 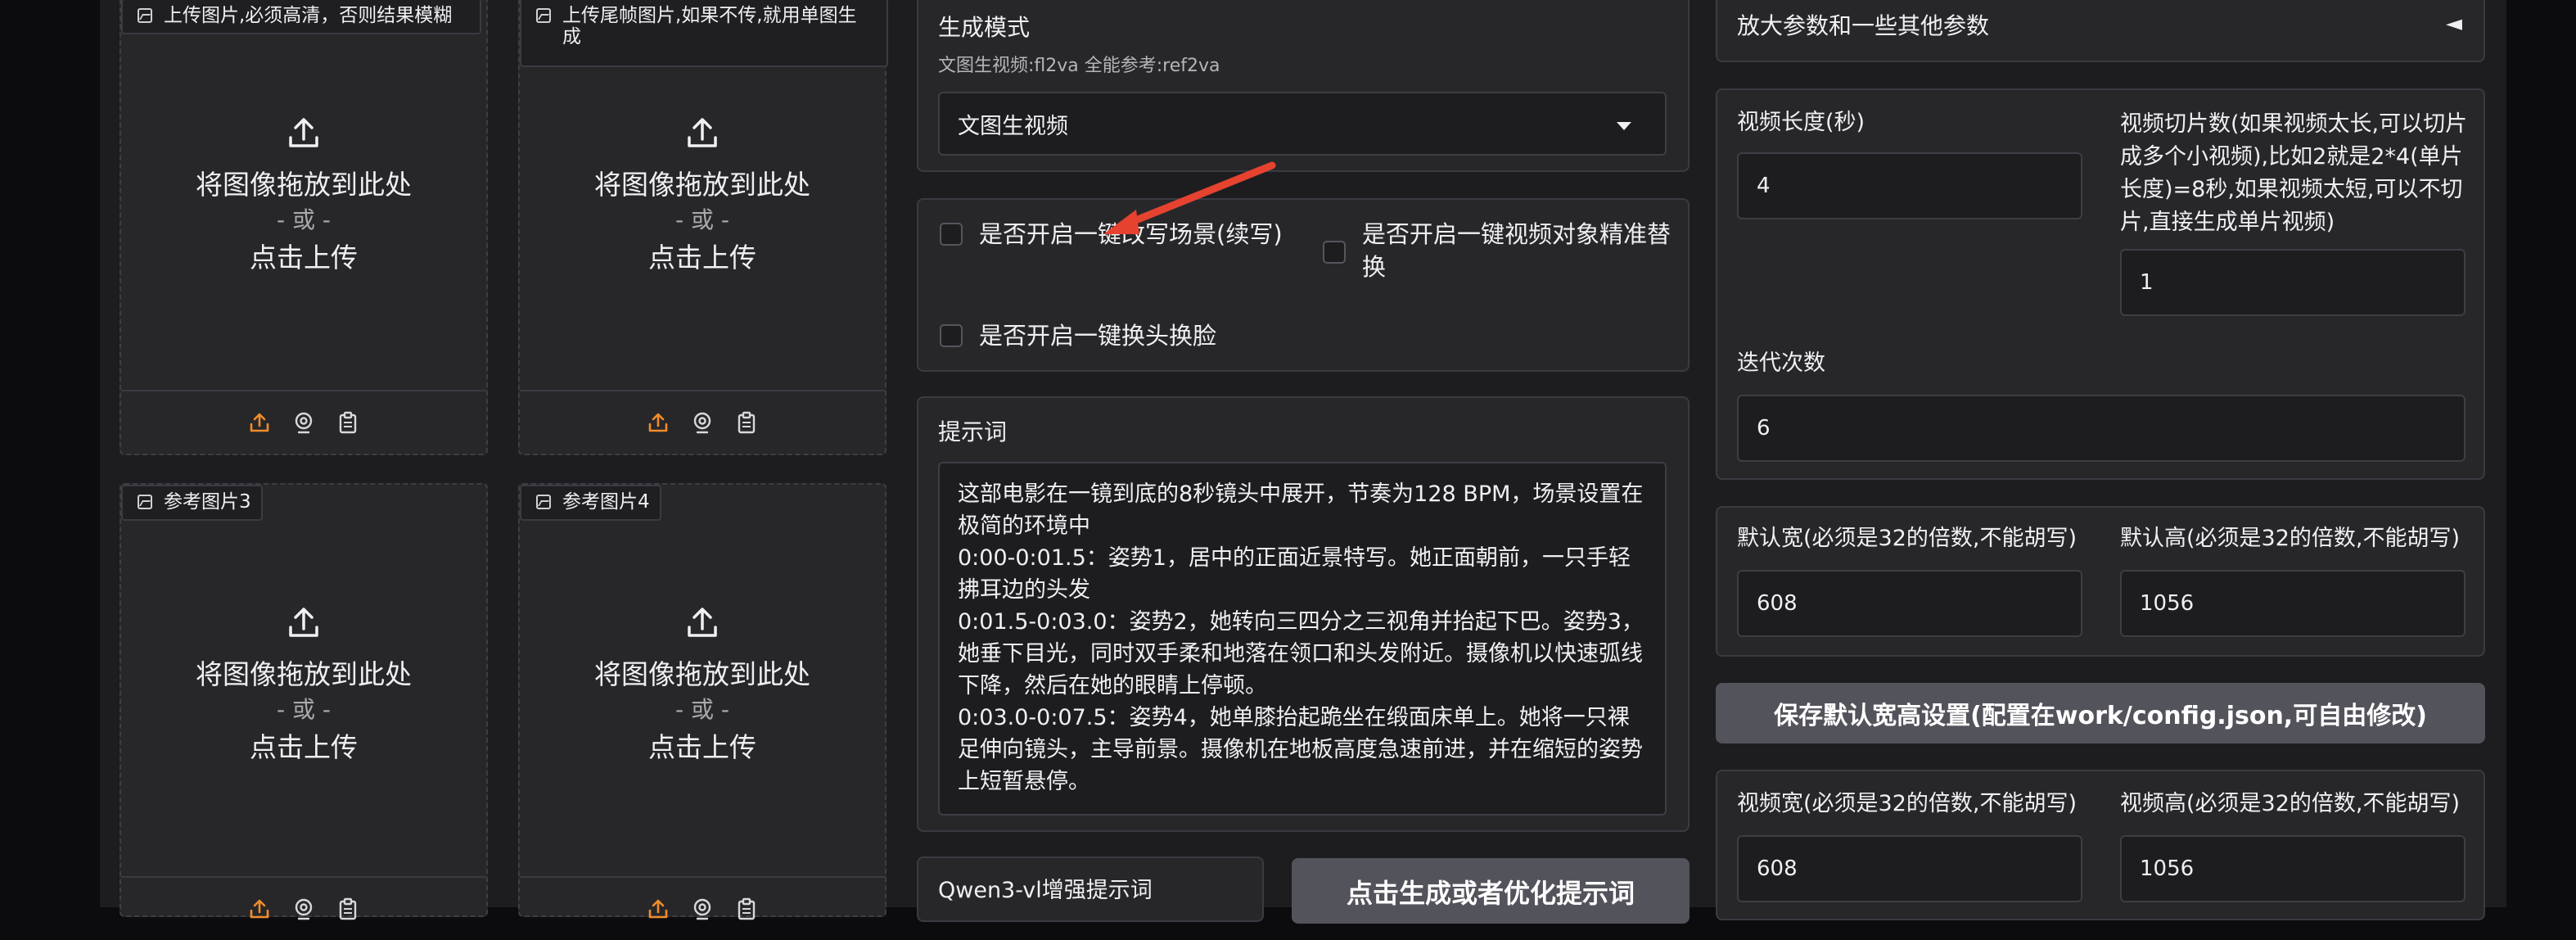 I want to click on params-accordion: 放大参数和一些其他参数 ◄, so click(x=2100, y=31).